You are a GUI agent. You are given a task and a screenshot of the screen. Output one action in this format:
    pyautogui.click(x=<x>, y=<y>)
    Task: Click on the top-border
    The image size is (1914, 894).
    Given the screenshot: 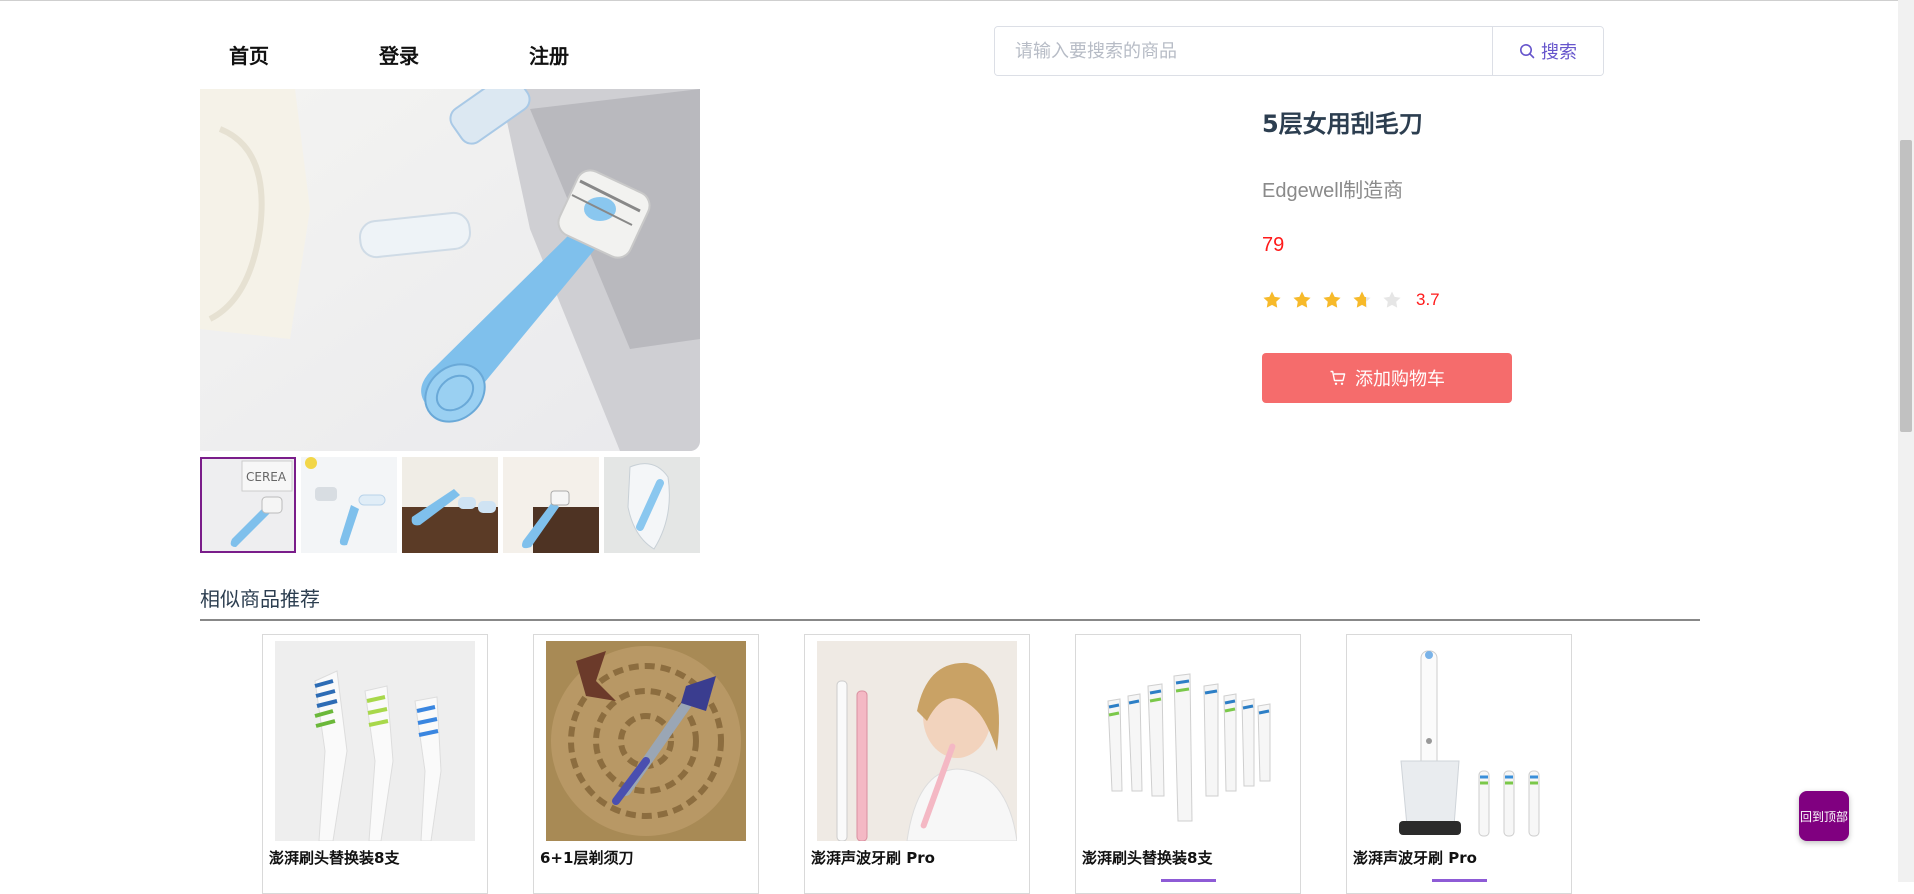 What is the action you would take?
    pyautogui.click(x=957, y=0)
    